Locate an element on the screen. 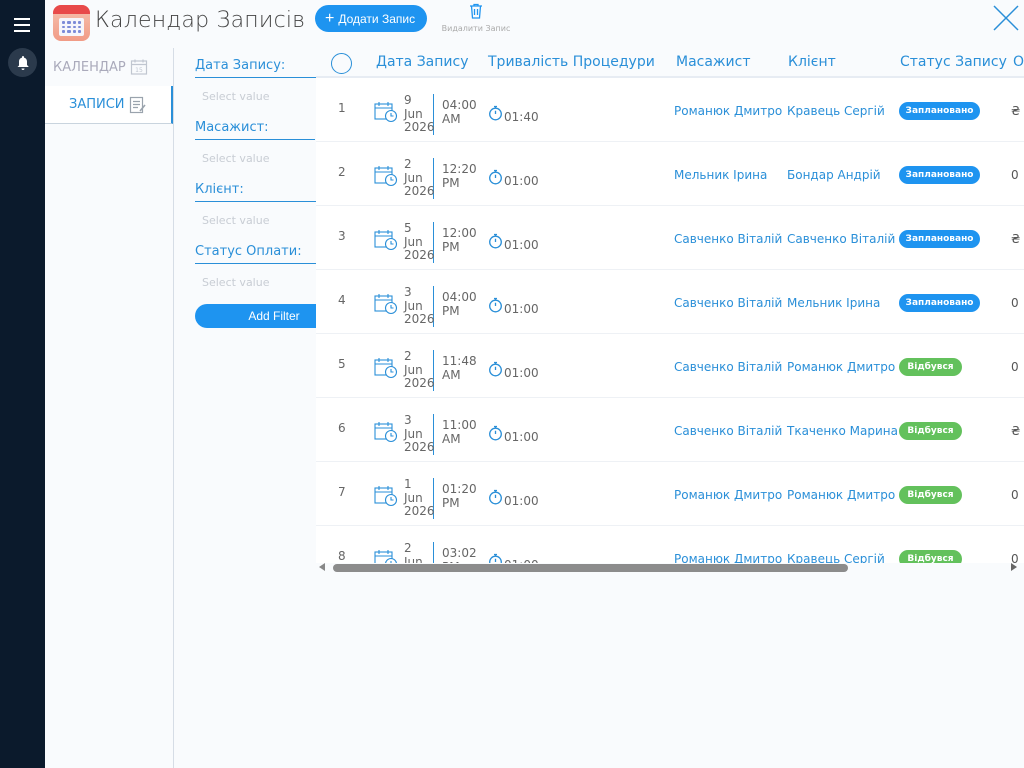 The image size is (1024, 768). tab-records: ЗАПИСИ is located at coordinates (109, 105).